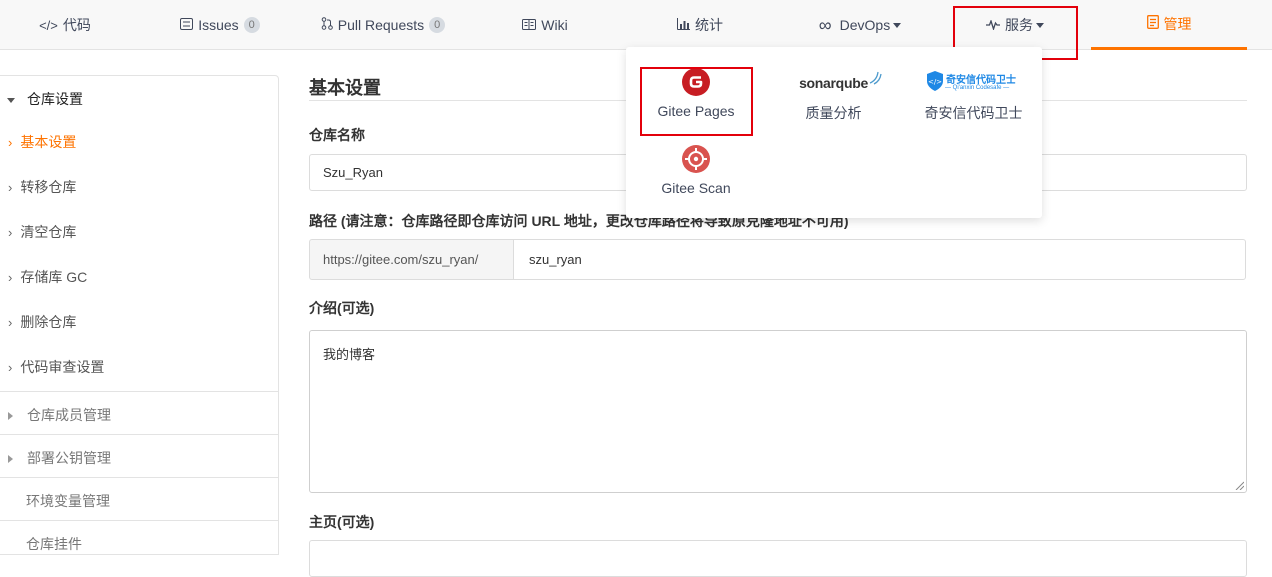  Describe the element at coordinates (11, 100) in the screenshot. I see `caret-down-icon` at that location.